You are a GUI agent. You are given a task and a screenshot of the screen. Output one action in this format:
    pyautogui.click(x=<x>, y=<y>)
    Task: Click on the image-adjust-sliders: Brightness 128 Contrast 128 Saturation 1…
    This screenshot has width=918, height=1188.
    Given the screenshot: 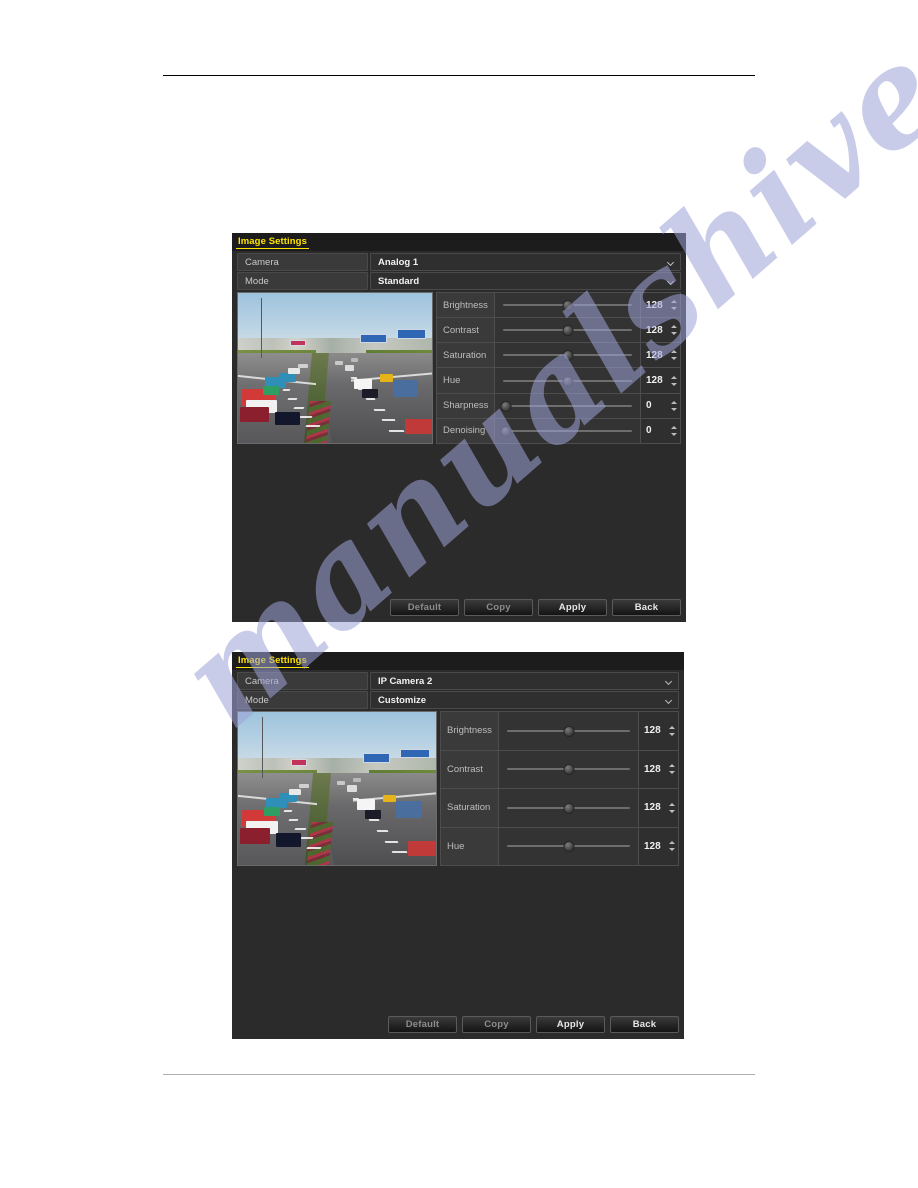 What is the action you would take?
    pyautogui.click(x=558, y=368)
    